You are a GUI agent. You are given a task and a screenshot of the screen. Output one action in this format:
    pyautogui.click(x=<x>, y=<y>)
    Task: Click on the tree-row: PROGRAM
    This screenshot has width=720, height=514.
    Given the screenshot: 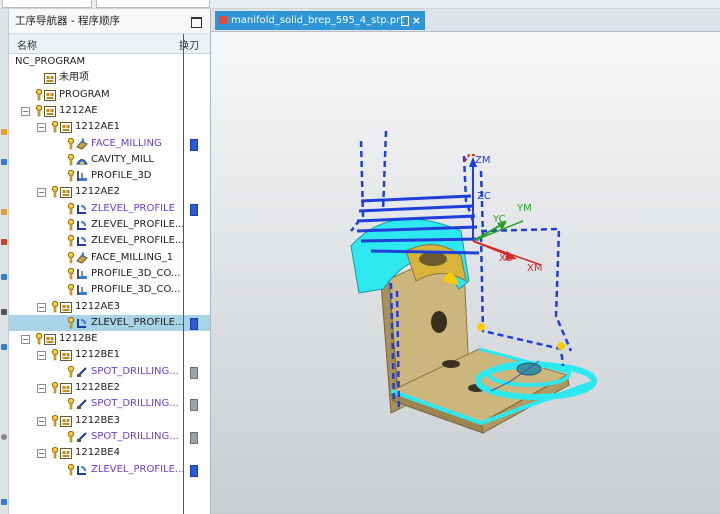 What is the action you would take?
    pyautogui.click(x=109, y=95)
    